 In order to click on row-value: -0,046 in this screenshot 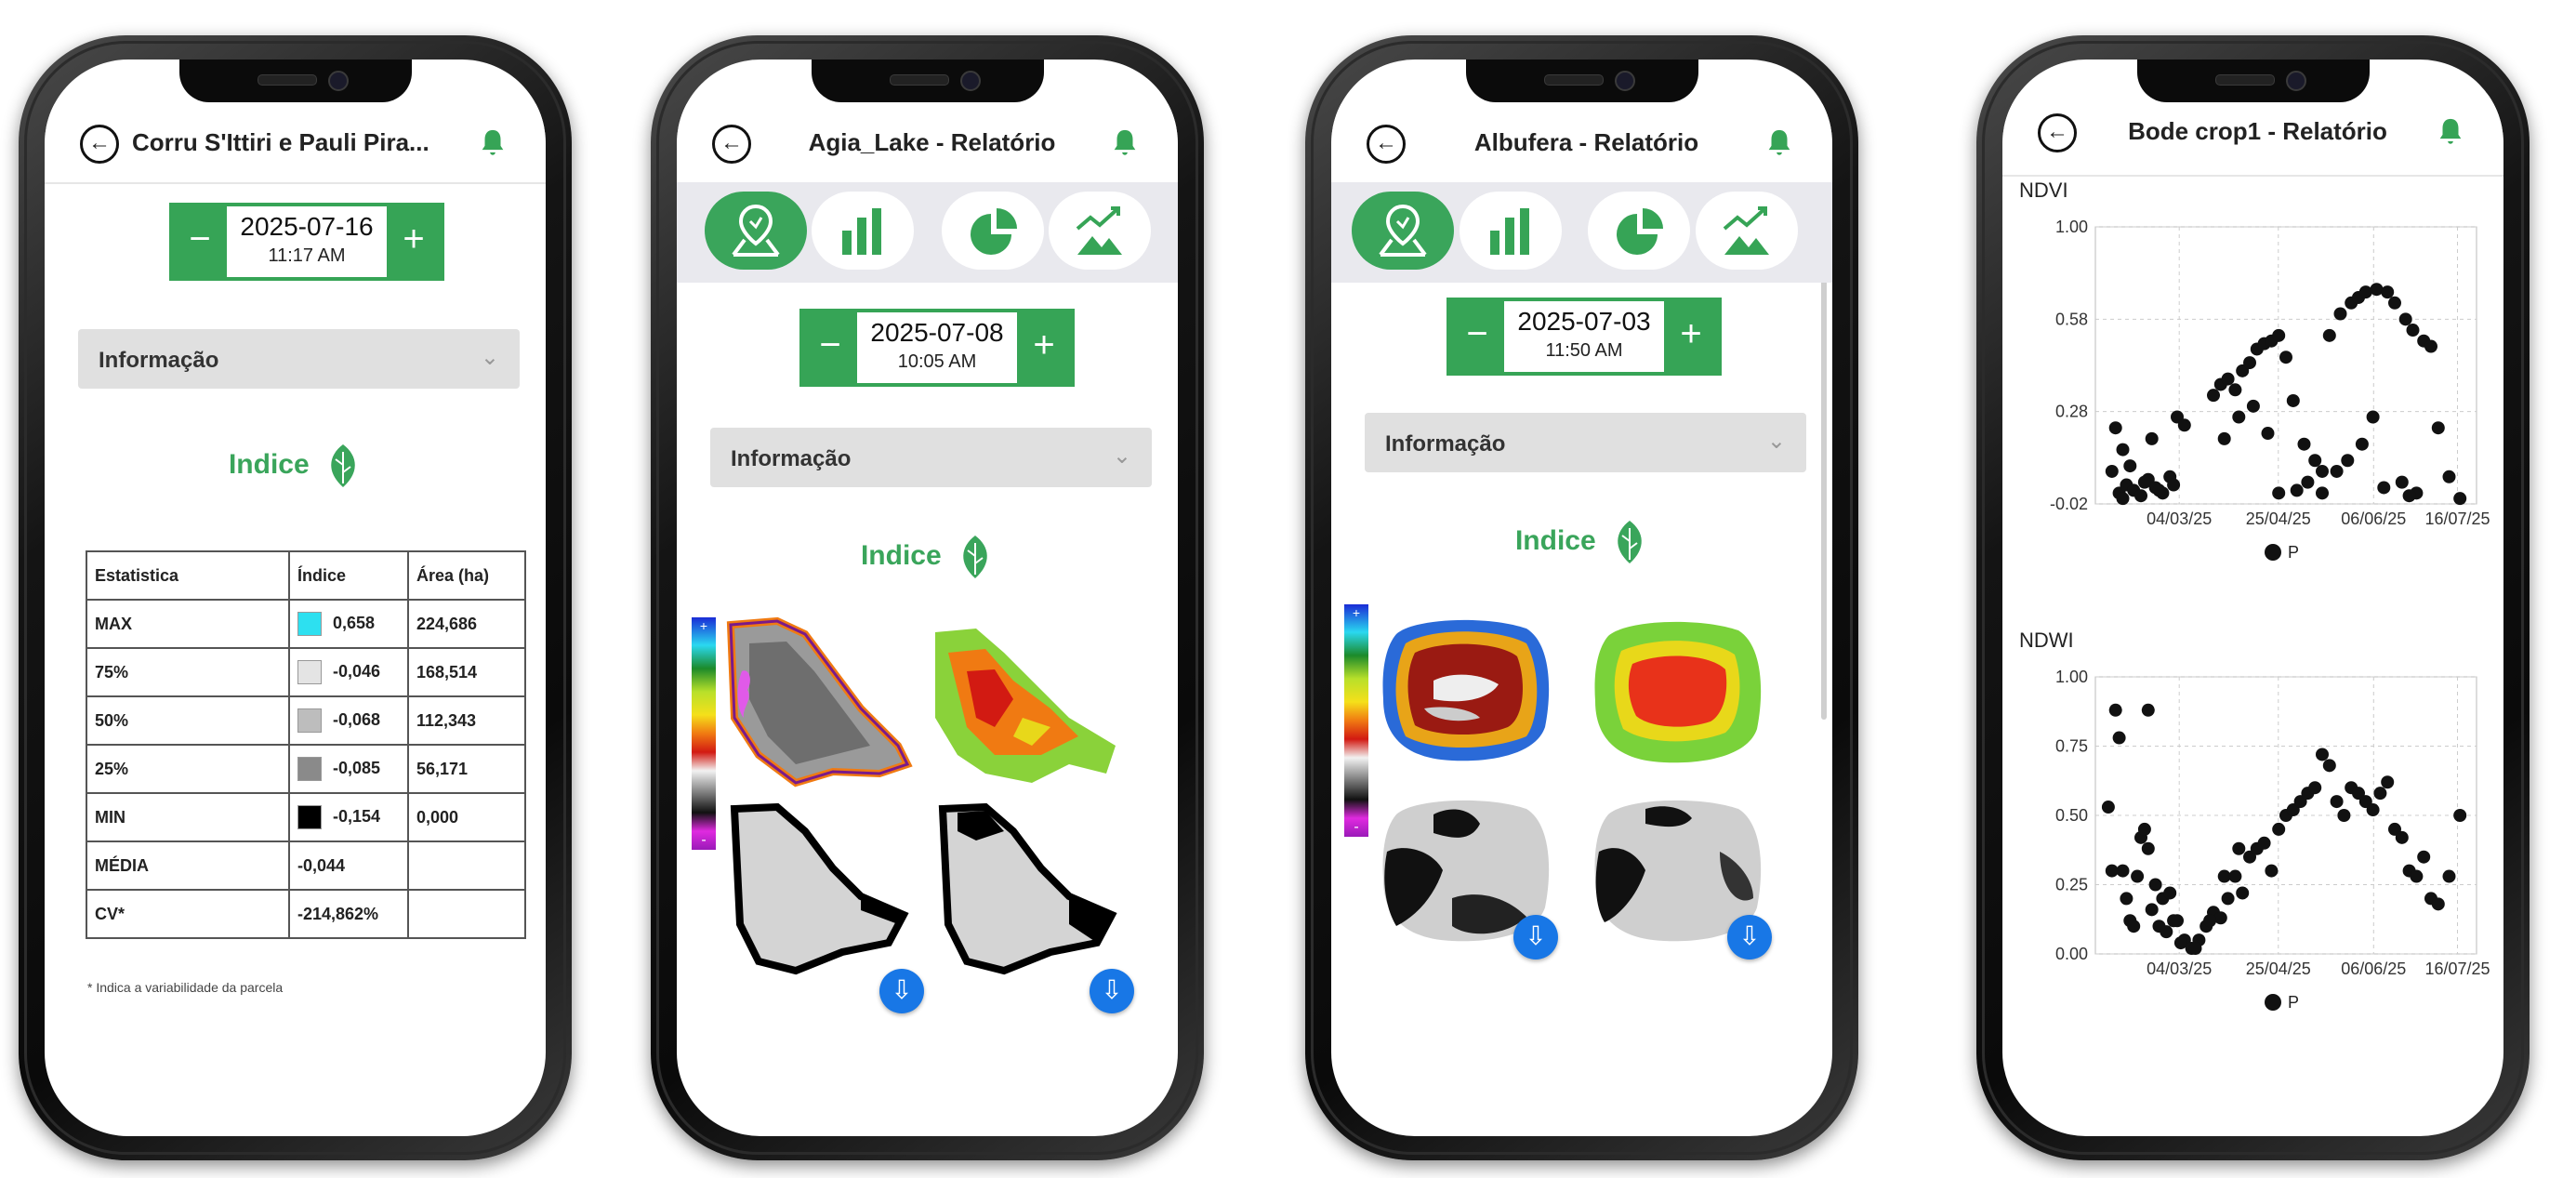, I will do `click(357, 671)`.